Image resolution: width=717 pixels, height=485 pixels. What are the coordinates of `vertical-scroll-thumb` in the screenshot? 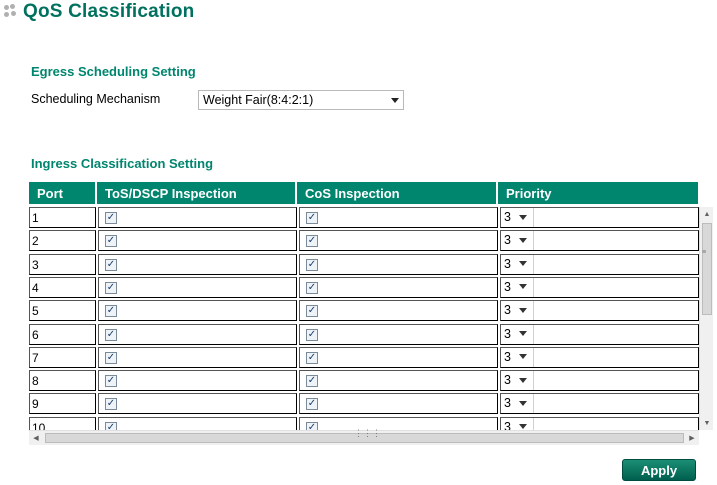 It's located at (707, 269).